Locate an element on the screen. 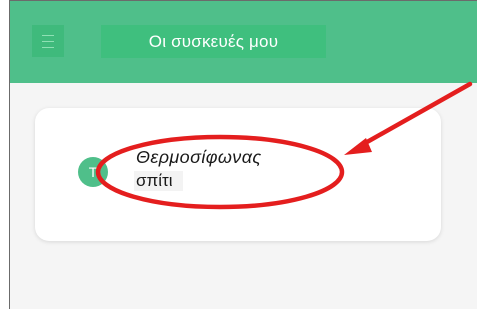 This screenshot has height=309, width=477. device-location: σπίτι is located at coordinates (158, 181).